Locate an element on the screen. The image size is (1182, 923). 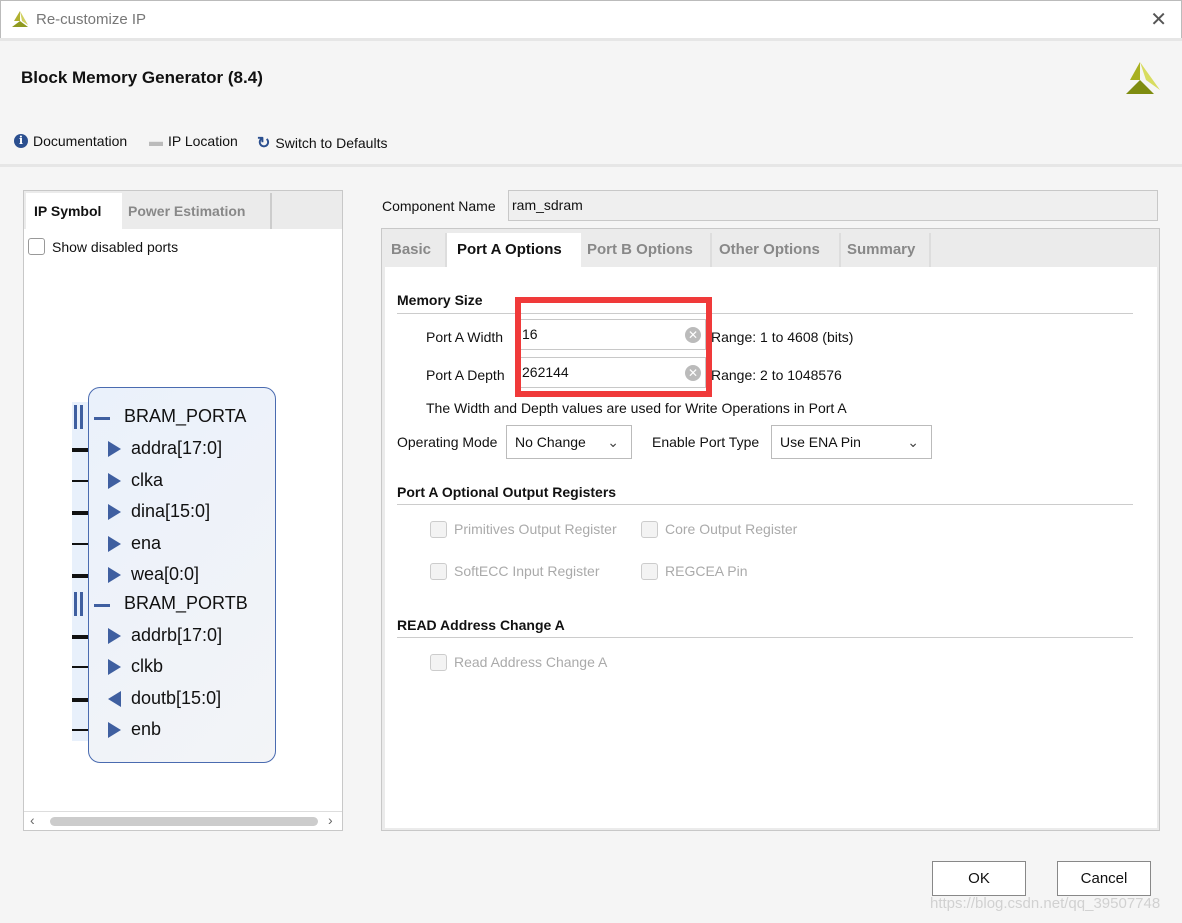
close-icon: ✕ is located at coordinates (1158, 19).